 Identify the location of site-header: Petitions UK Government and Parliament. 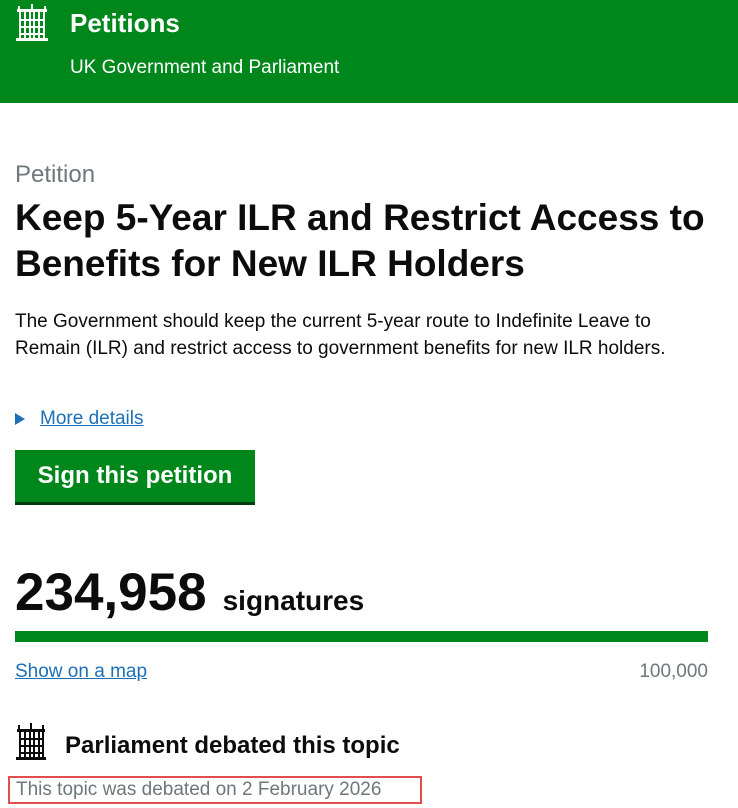
(369, 51).